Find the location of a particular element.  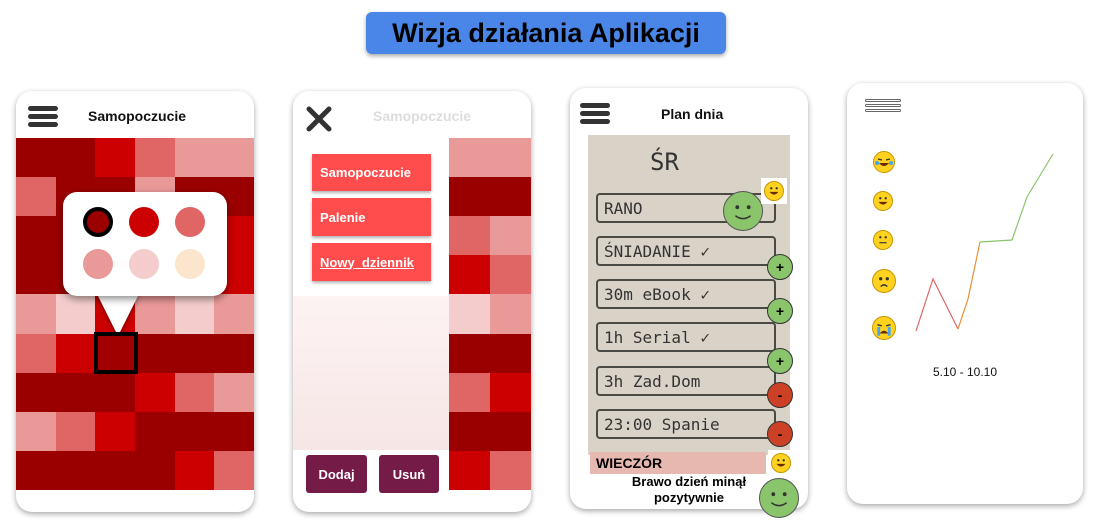

color-picker-popup is located at coordinates (145, 244).